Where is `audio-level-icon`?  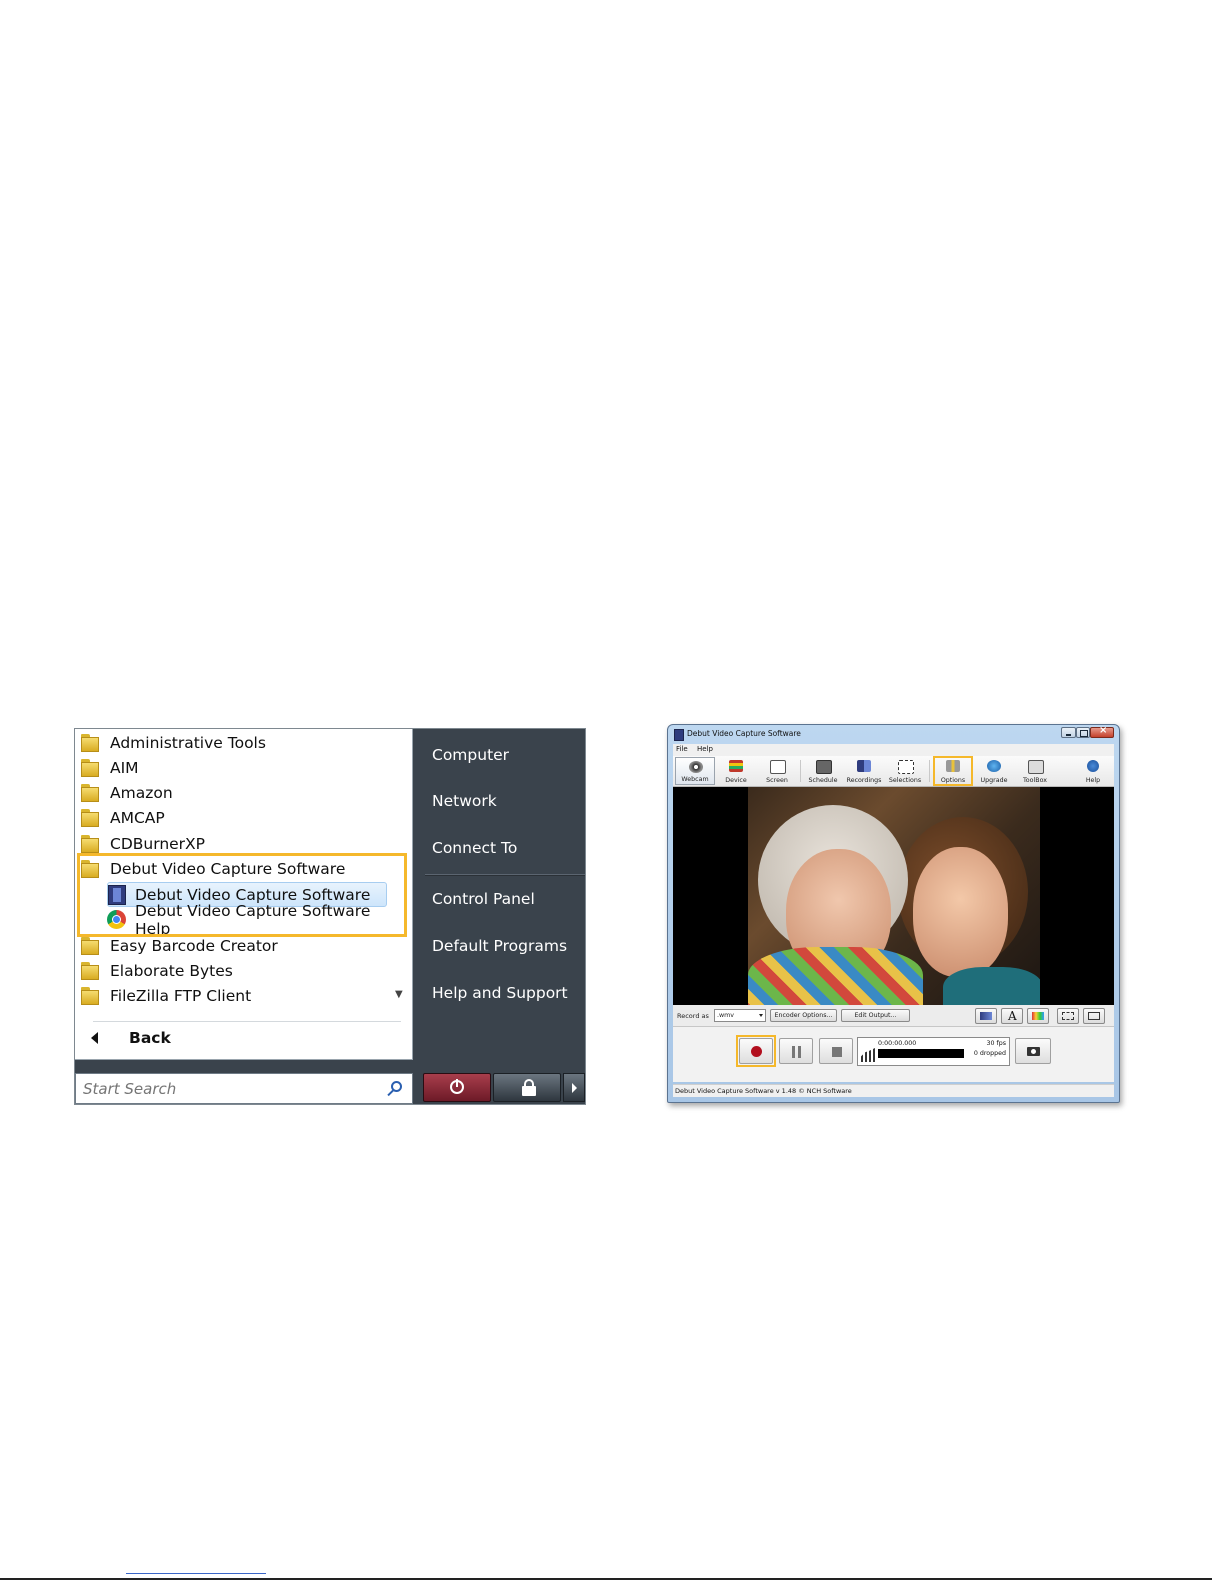 audio-level-icon is located at coordinates (868, 1055).